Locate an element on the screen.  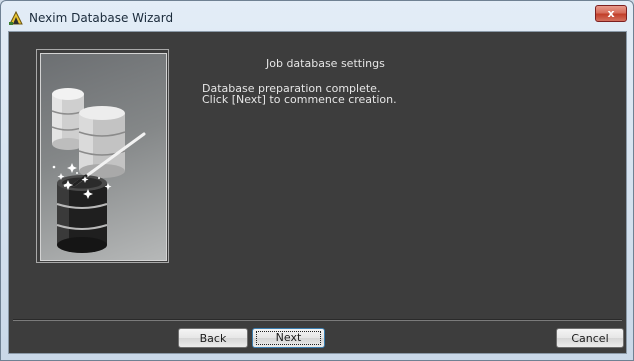
app-icon is located at coordinates (16, 17).